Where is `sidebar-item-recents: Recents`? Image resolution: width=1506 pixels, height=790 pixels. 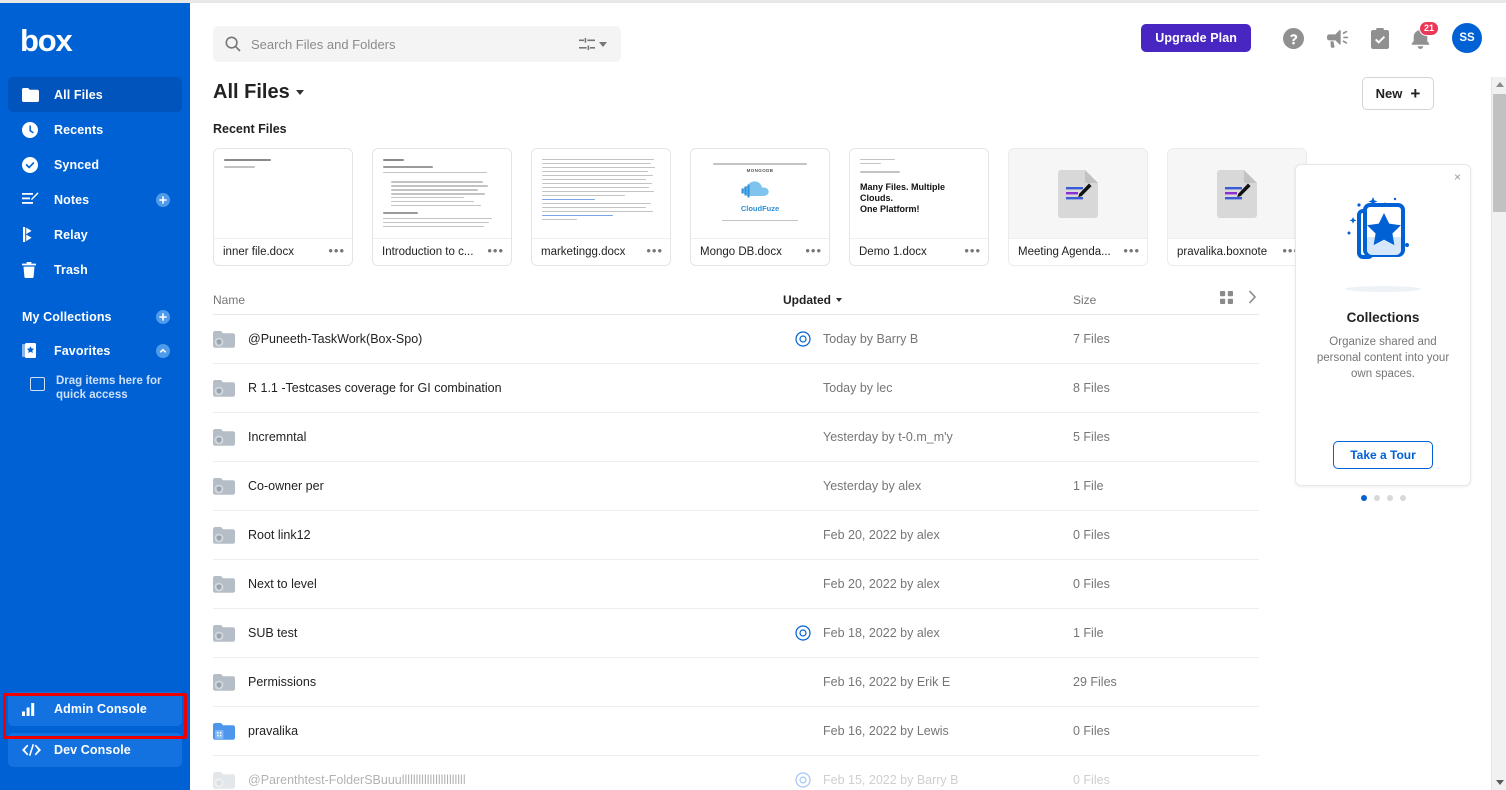
sidebar-item-recents: Recents is located at coordinates (95, 129).